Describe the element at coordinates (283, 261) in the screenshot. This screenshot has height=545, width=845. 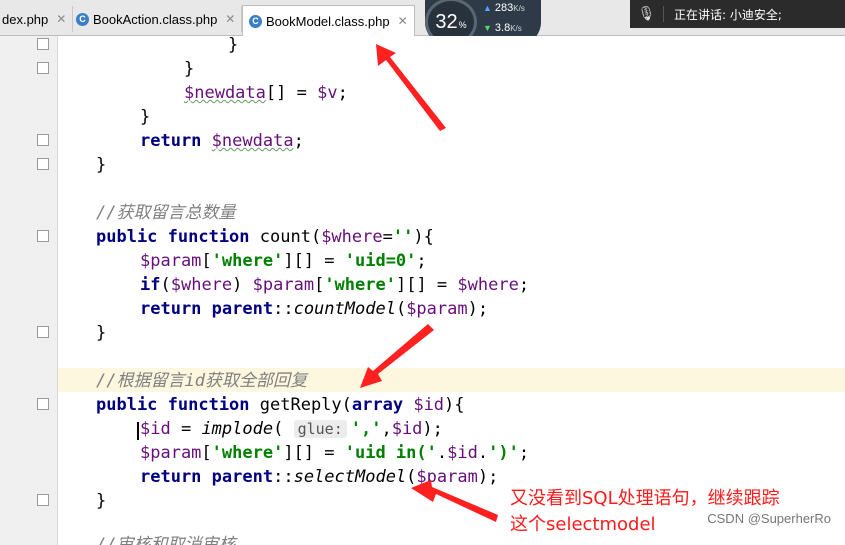
I see `code-line: $param['where'][] = 'uid=0';` at that location.